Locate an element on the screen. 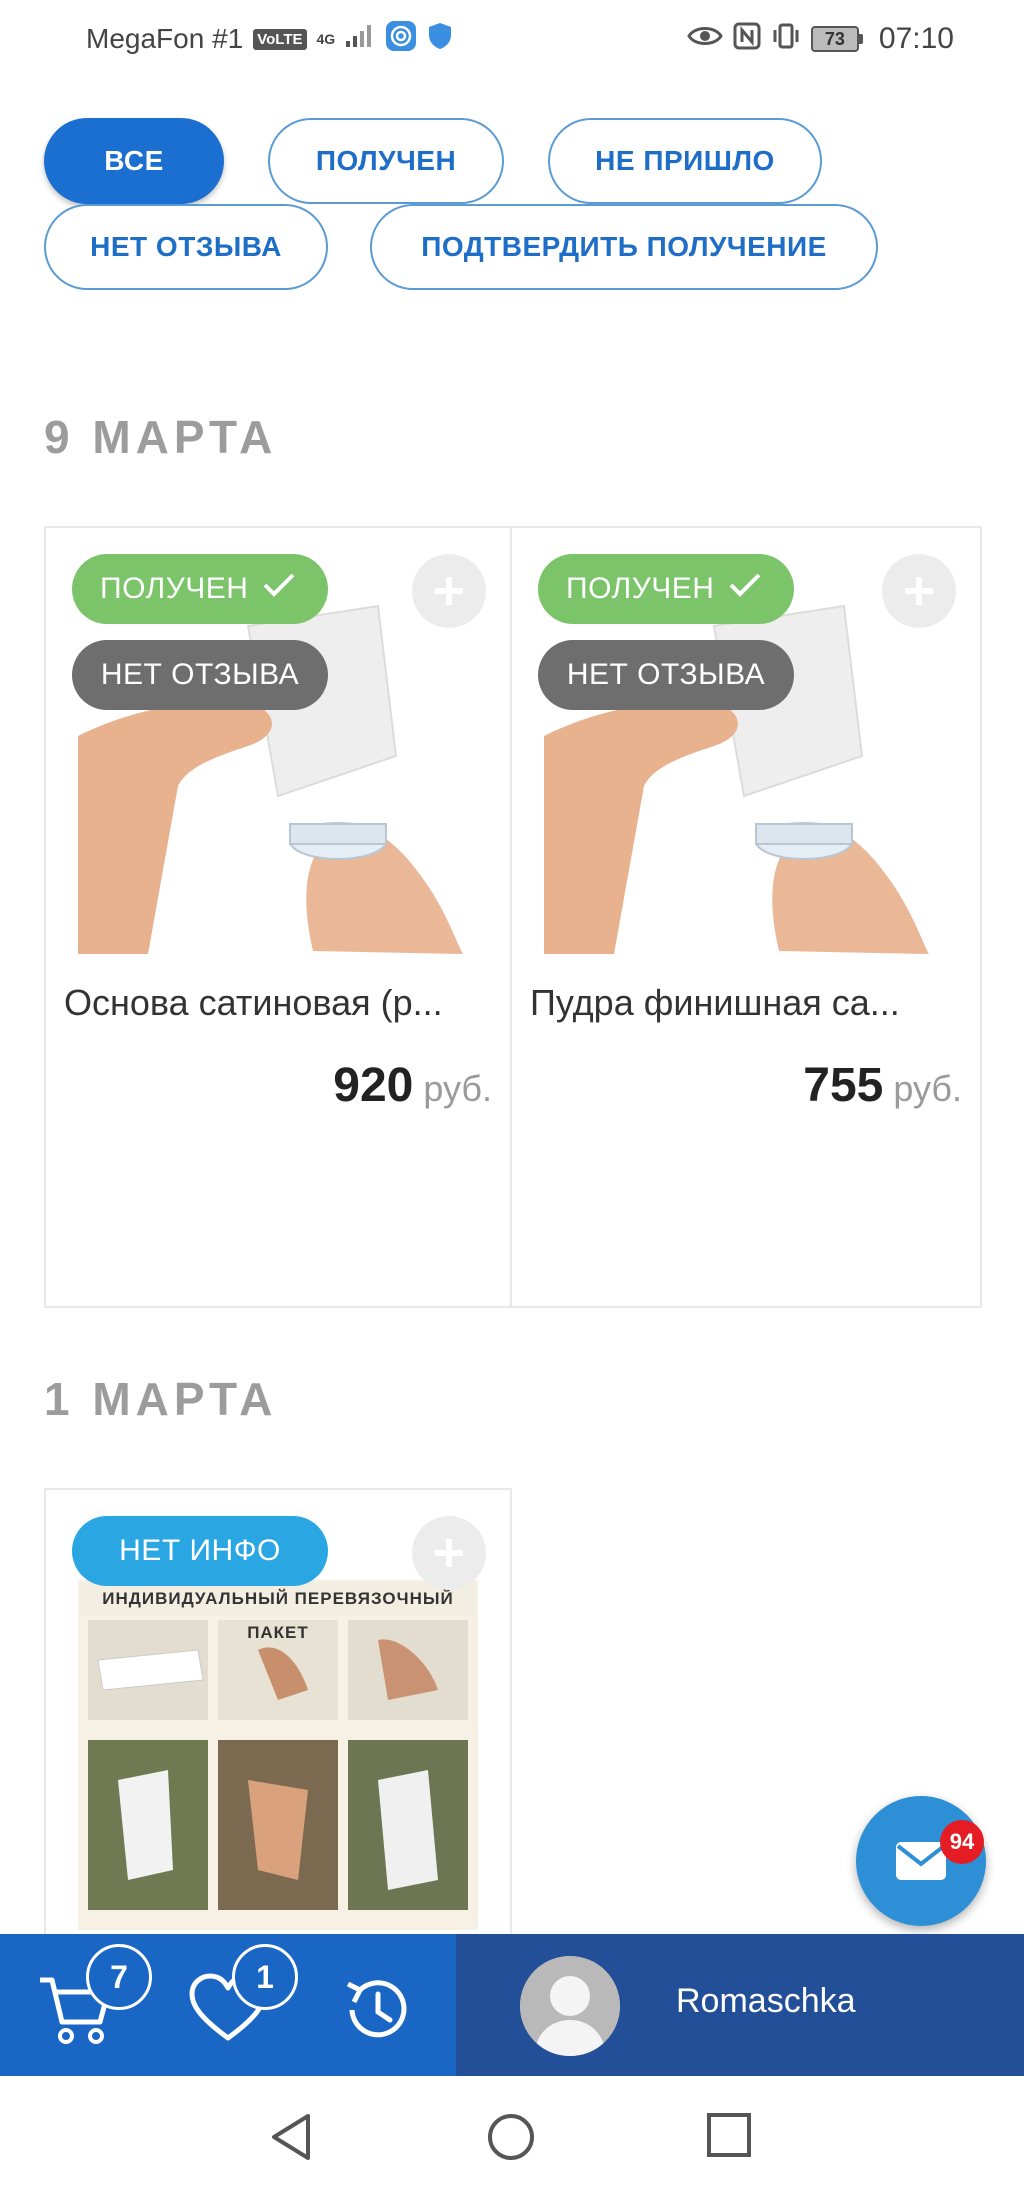 Image resolution: width=1024 pixels, height=2192 pixels. date-header: 9 МАРТА is located at coordinates (161, 437).